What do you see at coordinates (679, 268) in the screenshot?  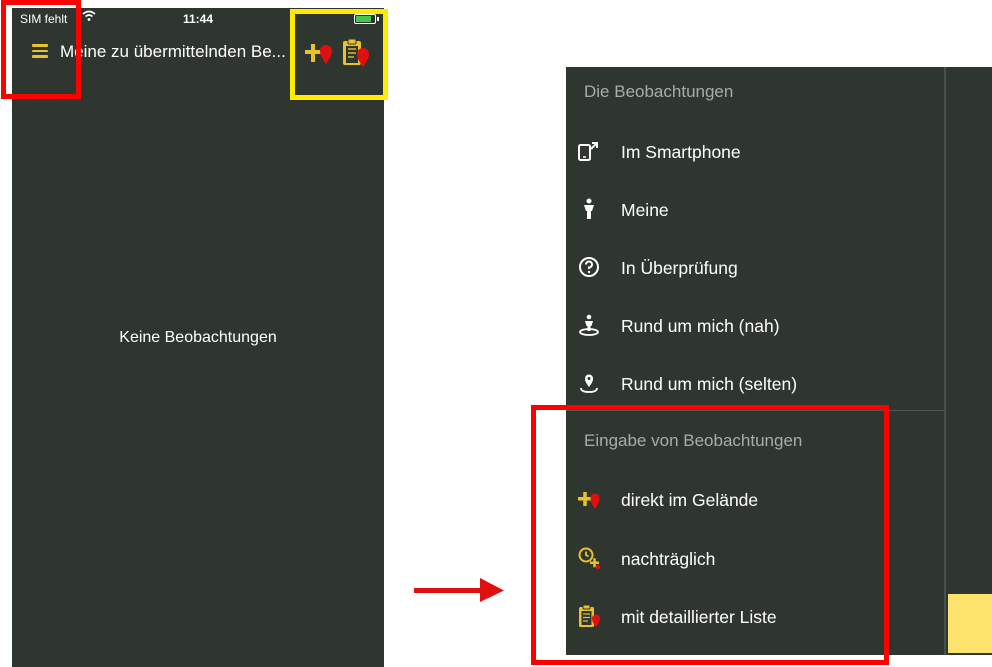 I see `menu-item-label: In Überprüfung` at bounding box center [679, 268].